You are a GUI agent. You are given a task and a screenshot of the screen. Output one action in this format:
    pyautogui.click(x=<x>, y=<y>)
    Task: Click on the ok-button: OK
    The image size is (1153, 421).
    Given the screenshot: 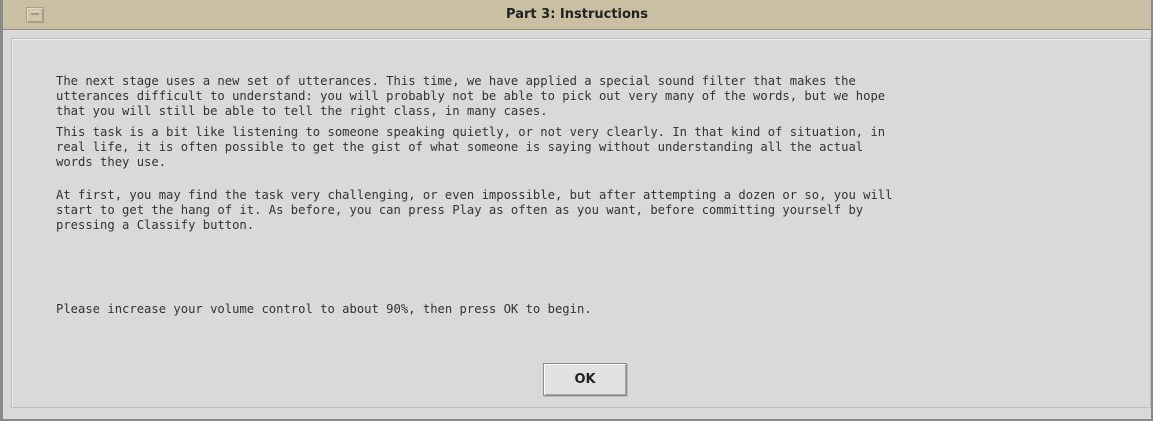 What is the action you would take?
    pyautogui.click(x=585, y=379)
    